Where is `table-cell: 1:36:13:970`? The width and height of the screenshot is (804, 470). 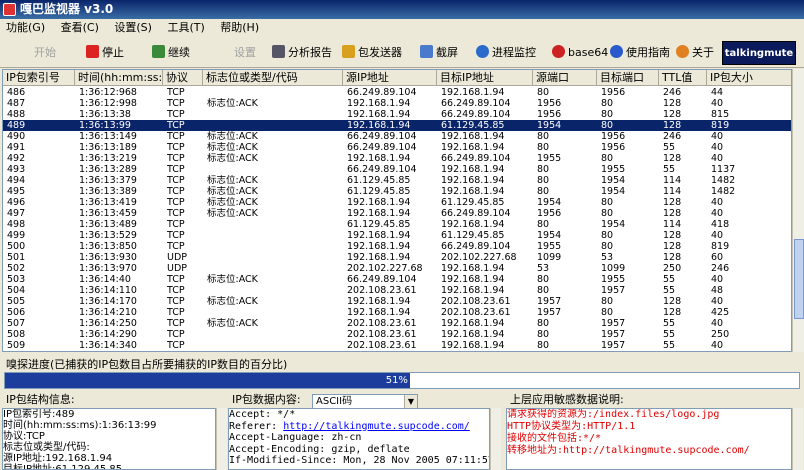 table-cell: 1:36:13:970 is located at coordinates (108, 268).